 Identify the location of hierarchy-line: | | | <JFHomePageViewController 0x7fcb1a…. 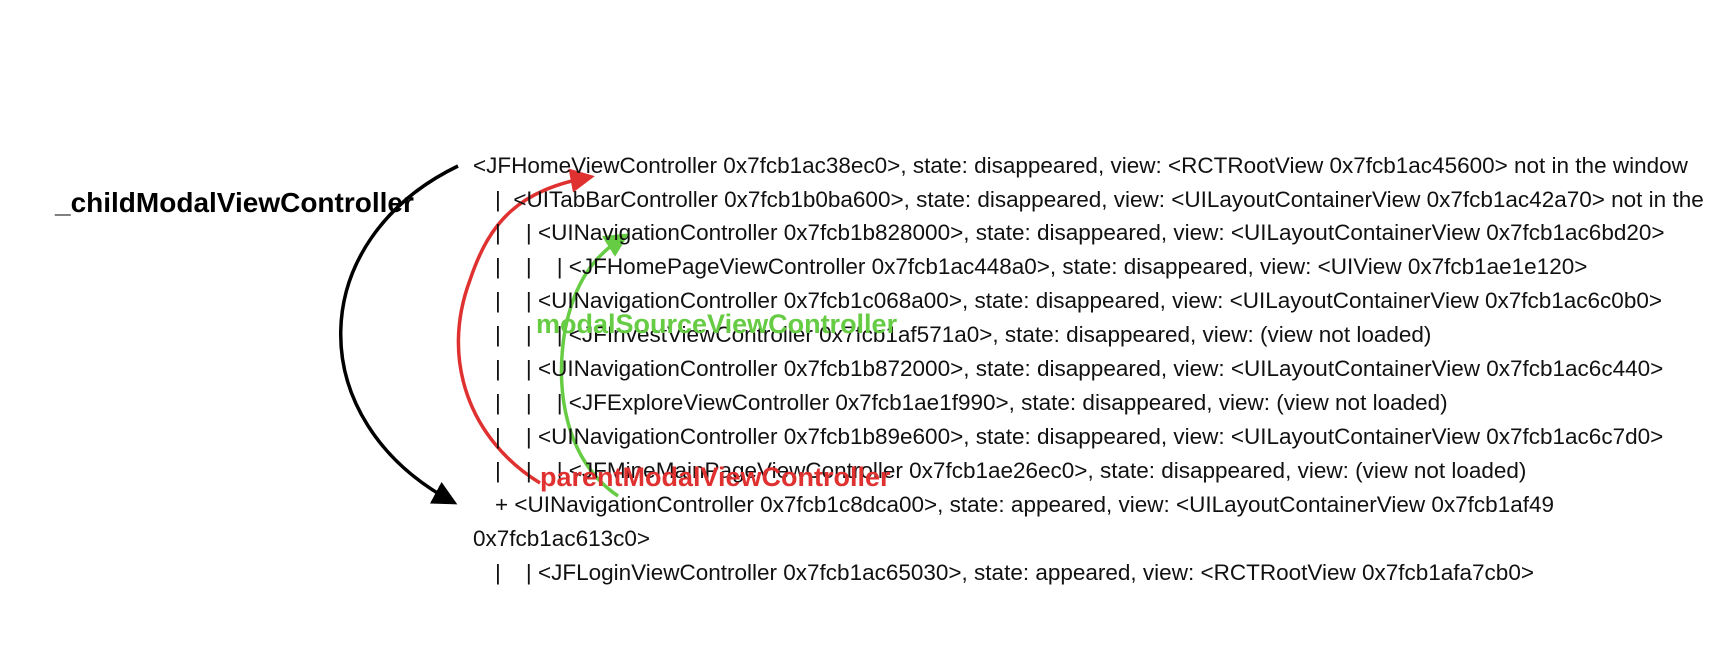
(1041, 266).